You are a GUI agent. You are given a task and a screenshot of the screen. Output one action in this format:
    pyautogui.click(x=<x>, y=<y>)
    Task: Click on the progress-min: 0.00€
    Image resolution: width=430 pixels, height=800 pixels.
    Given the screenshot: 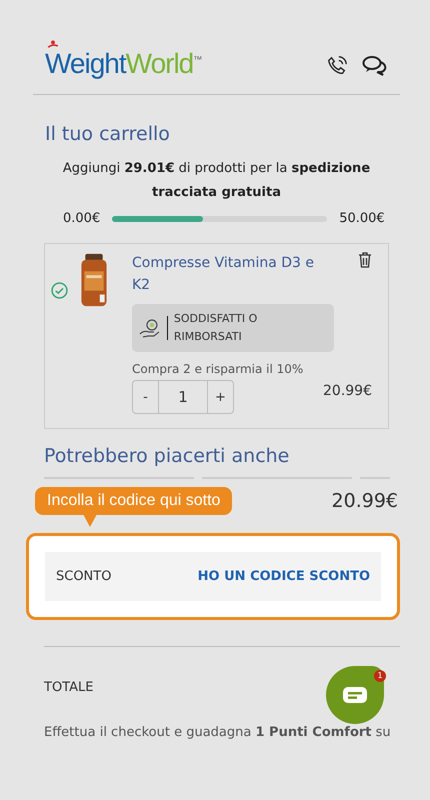 What is the action you would take?
    pyautogui.click(x=81, y=218)
    